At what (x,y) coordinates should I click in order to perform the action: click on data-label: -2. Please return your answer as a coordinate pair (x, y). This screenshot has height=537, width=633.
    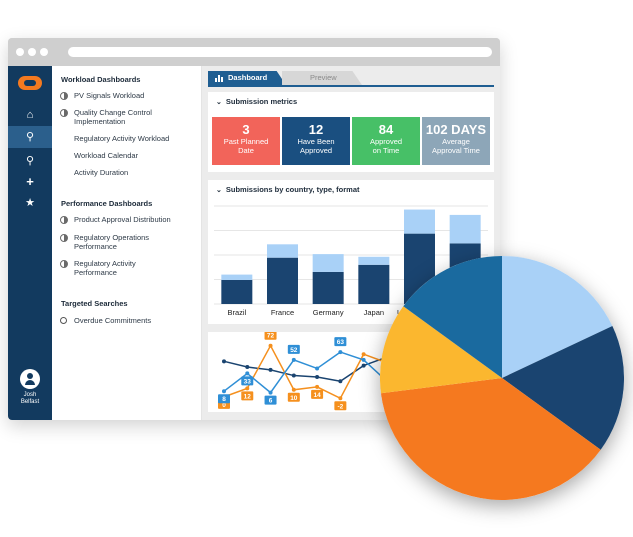
    Looking at the image, I should click on (340, 406).